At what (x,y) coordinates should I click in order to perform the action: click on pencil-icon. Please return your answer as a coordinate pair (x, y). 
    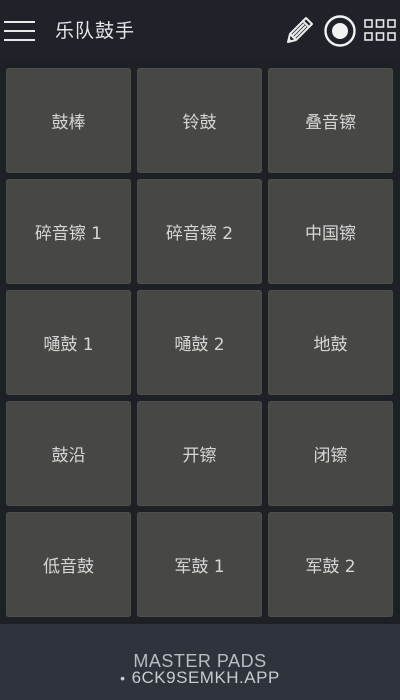
    Looking at the image, I should click on (300, 30).